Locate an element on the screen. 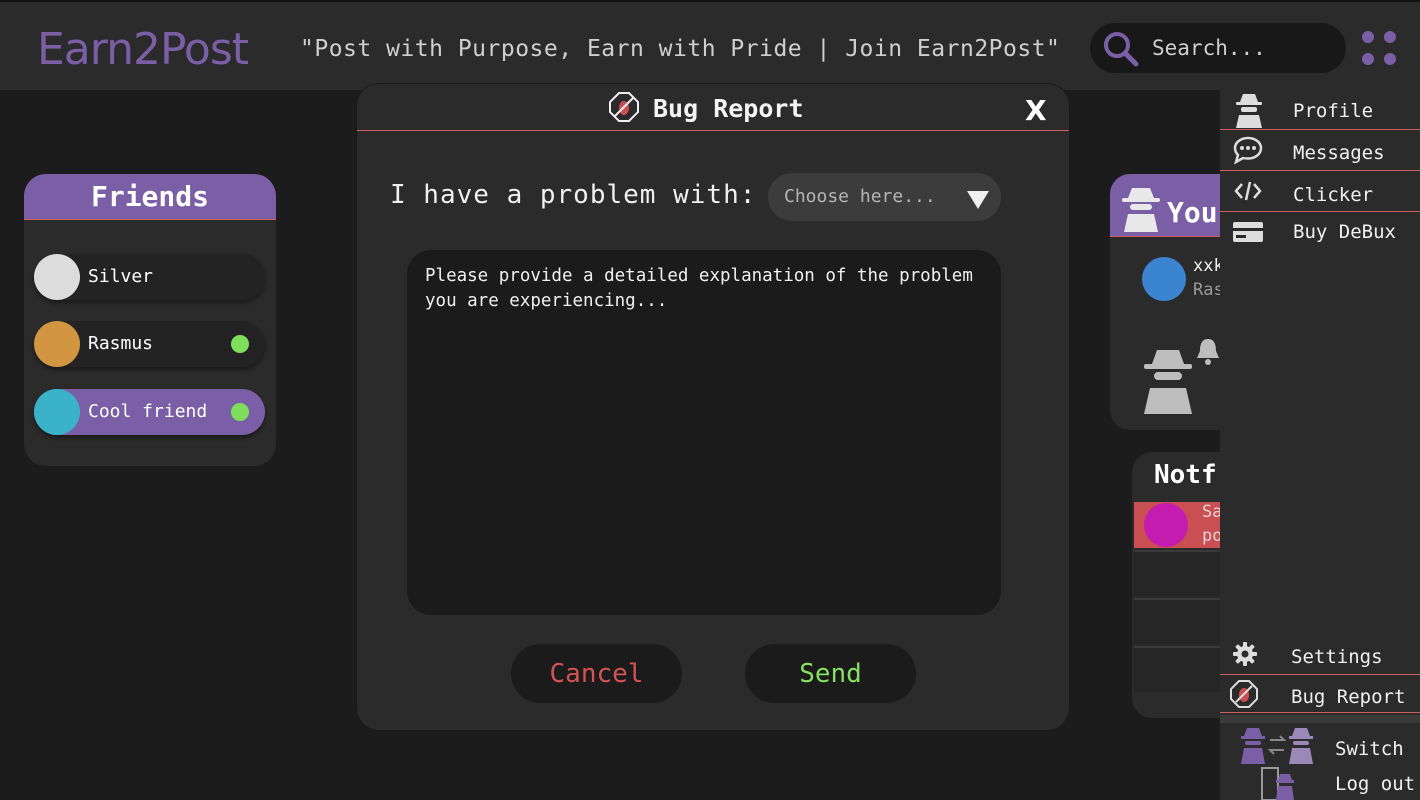  apps-menu-icon is located at coordinates (1381, 49).